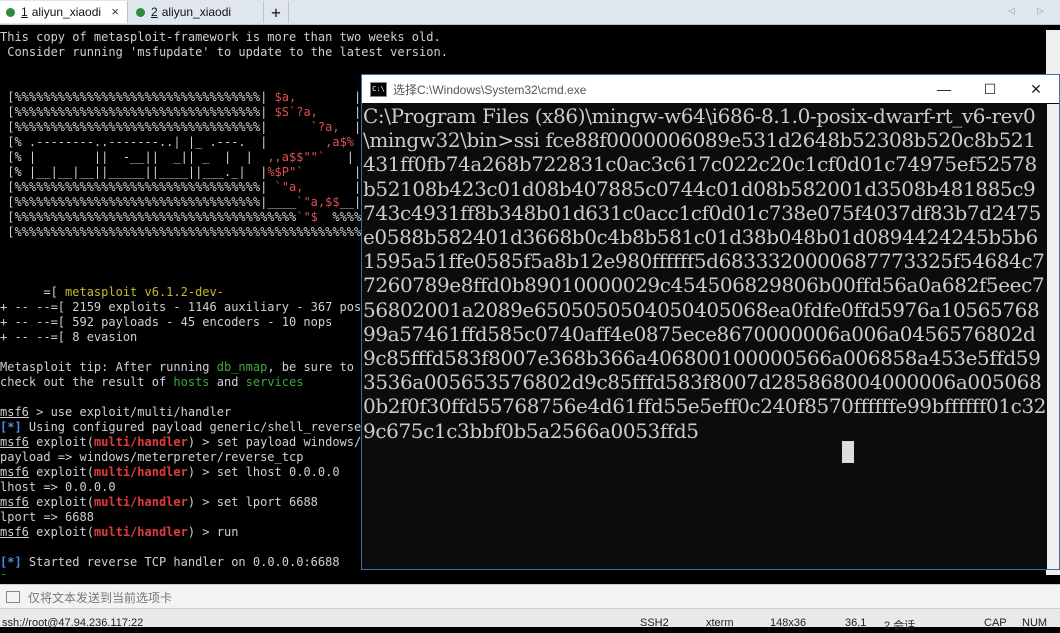 The height and width of the screenshot is (633, 1060). I want to click on tab-session-1: 1 aliyun_xiaodi ×, so click(64, 12).